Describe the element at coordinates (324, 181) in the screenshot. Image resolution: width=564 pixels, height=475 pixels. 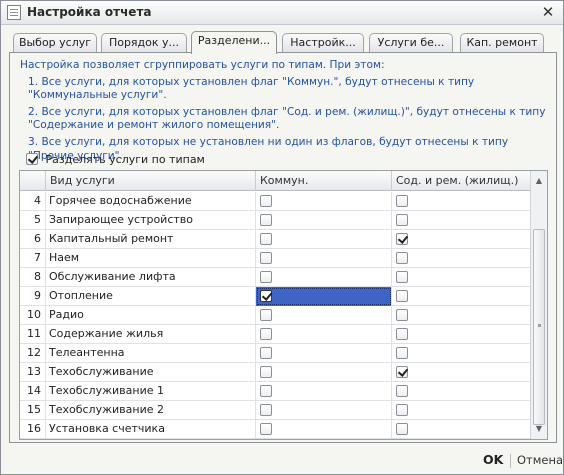
I see `header-communal: Коммун.` at that location.